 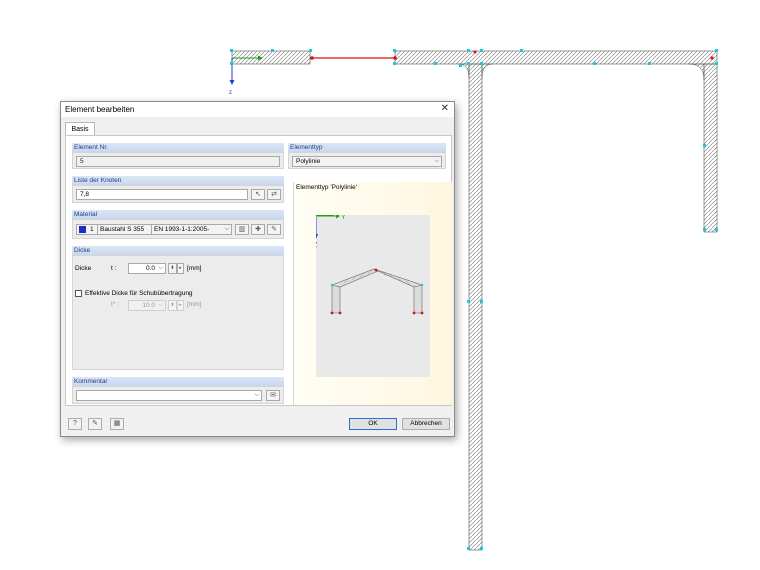 What do you see at coordinates (426, 424) in the screenshot?
I see `cancel-button: Abbrechen` at bounding box center [426, 424].